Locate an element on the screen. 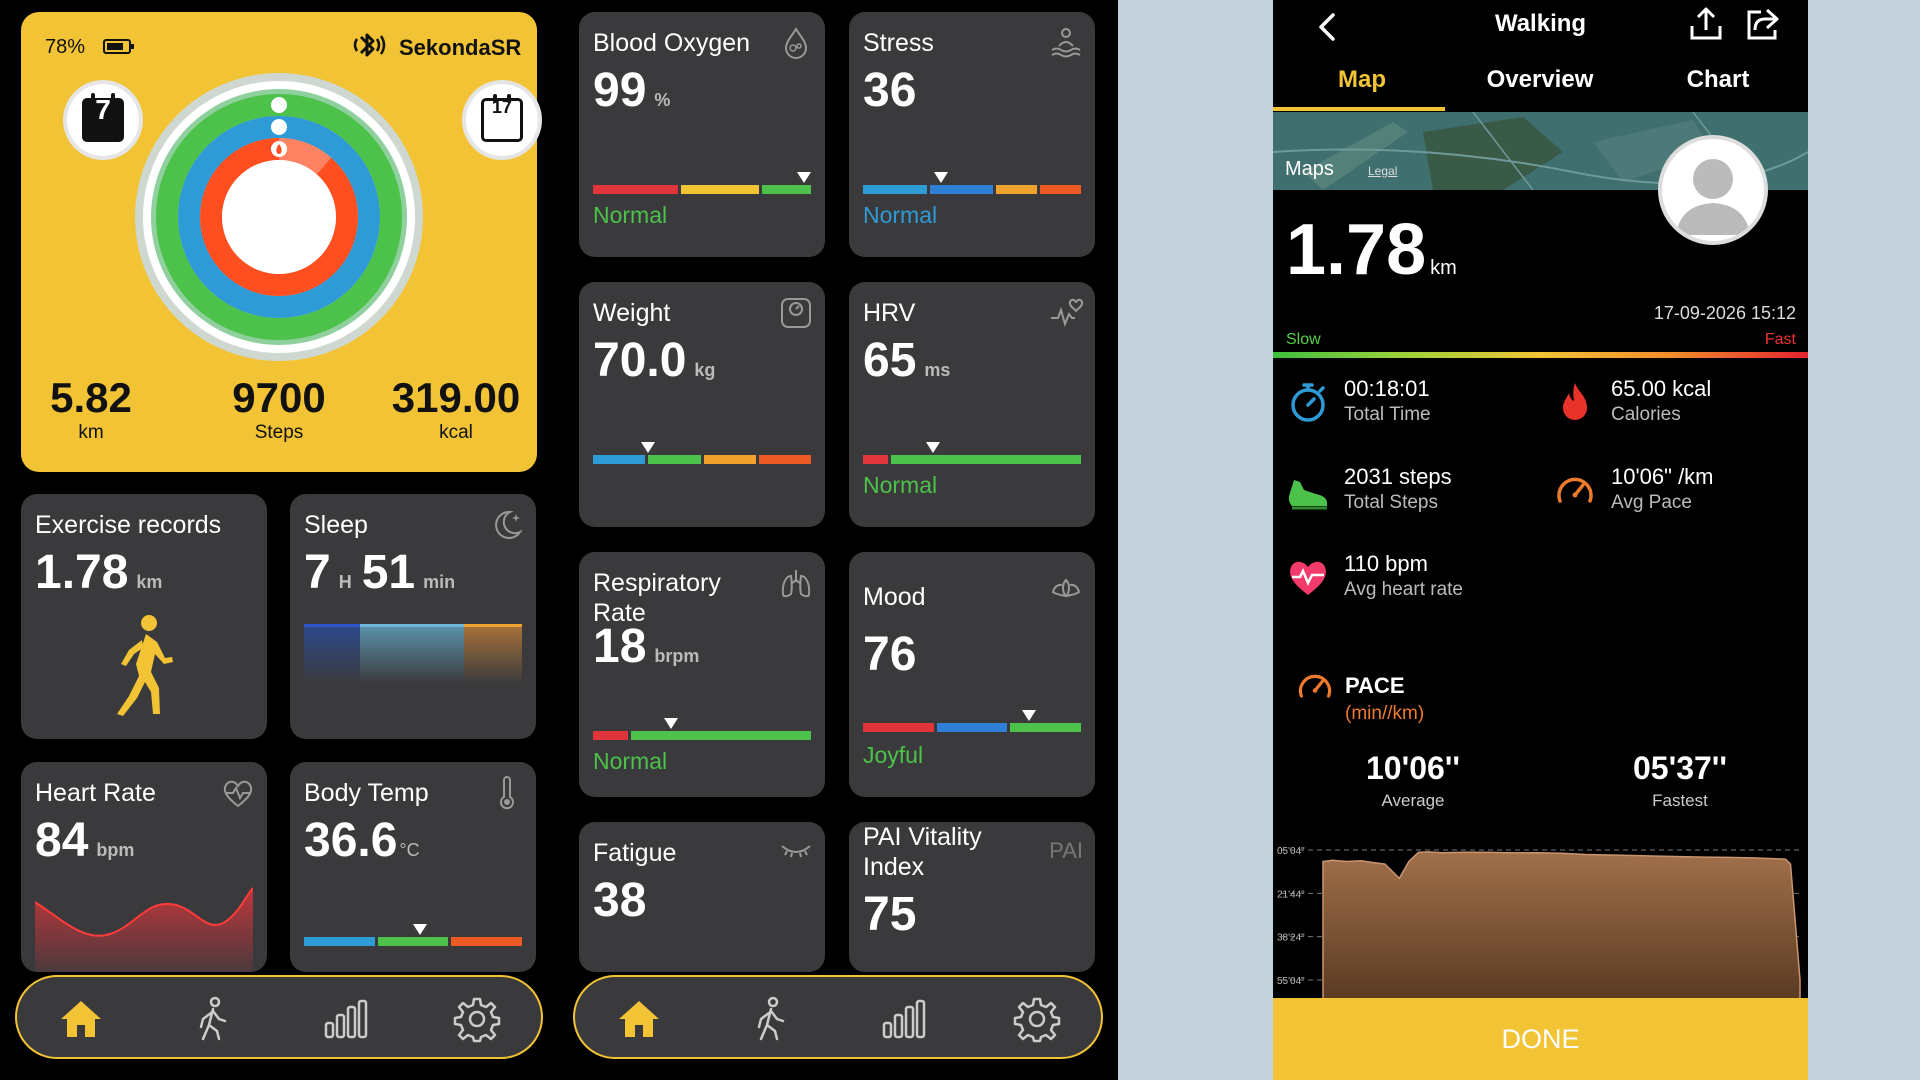 Image resolution: width=1920 pixels, height=1080 pixels. hrv-marker is located at coordinates (932, 447).